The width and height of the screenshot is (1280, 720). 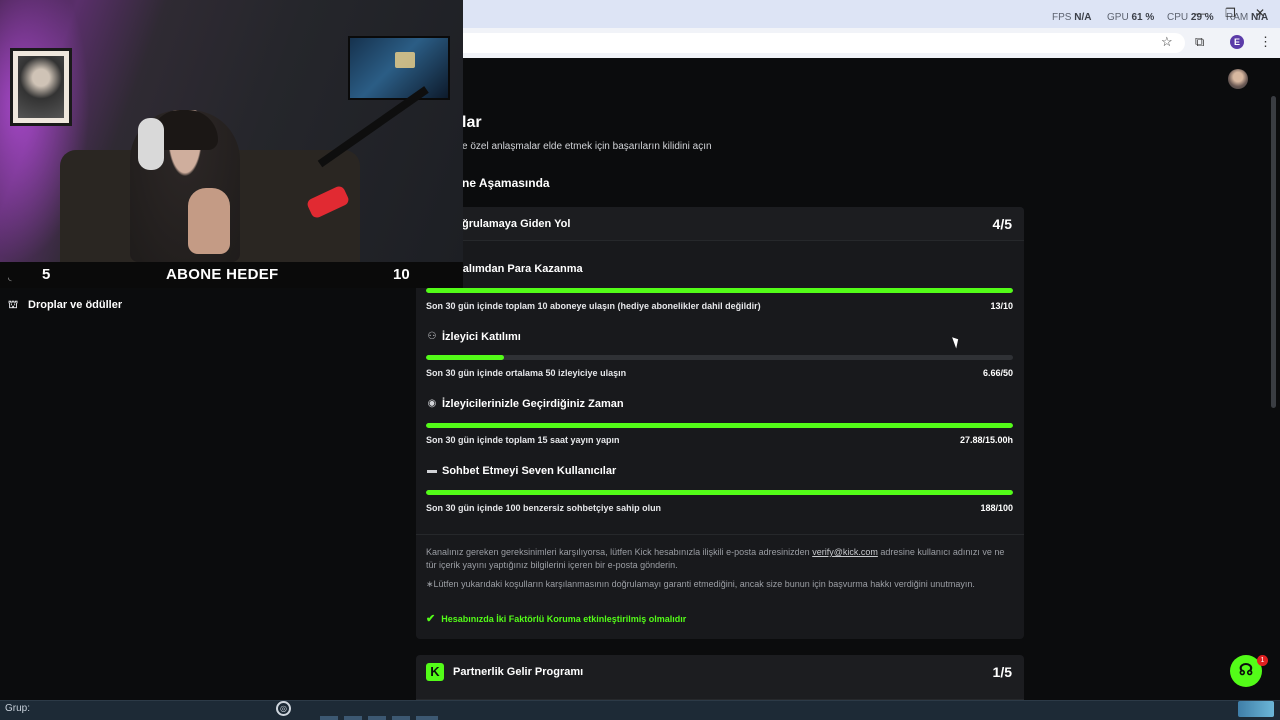 What do you see at coordinates (1265, 42) in the screenshot?
I see `browser-menu-icon: ⋮` at bounding box center [1265, 42].